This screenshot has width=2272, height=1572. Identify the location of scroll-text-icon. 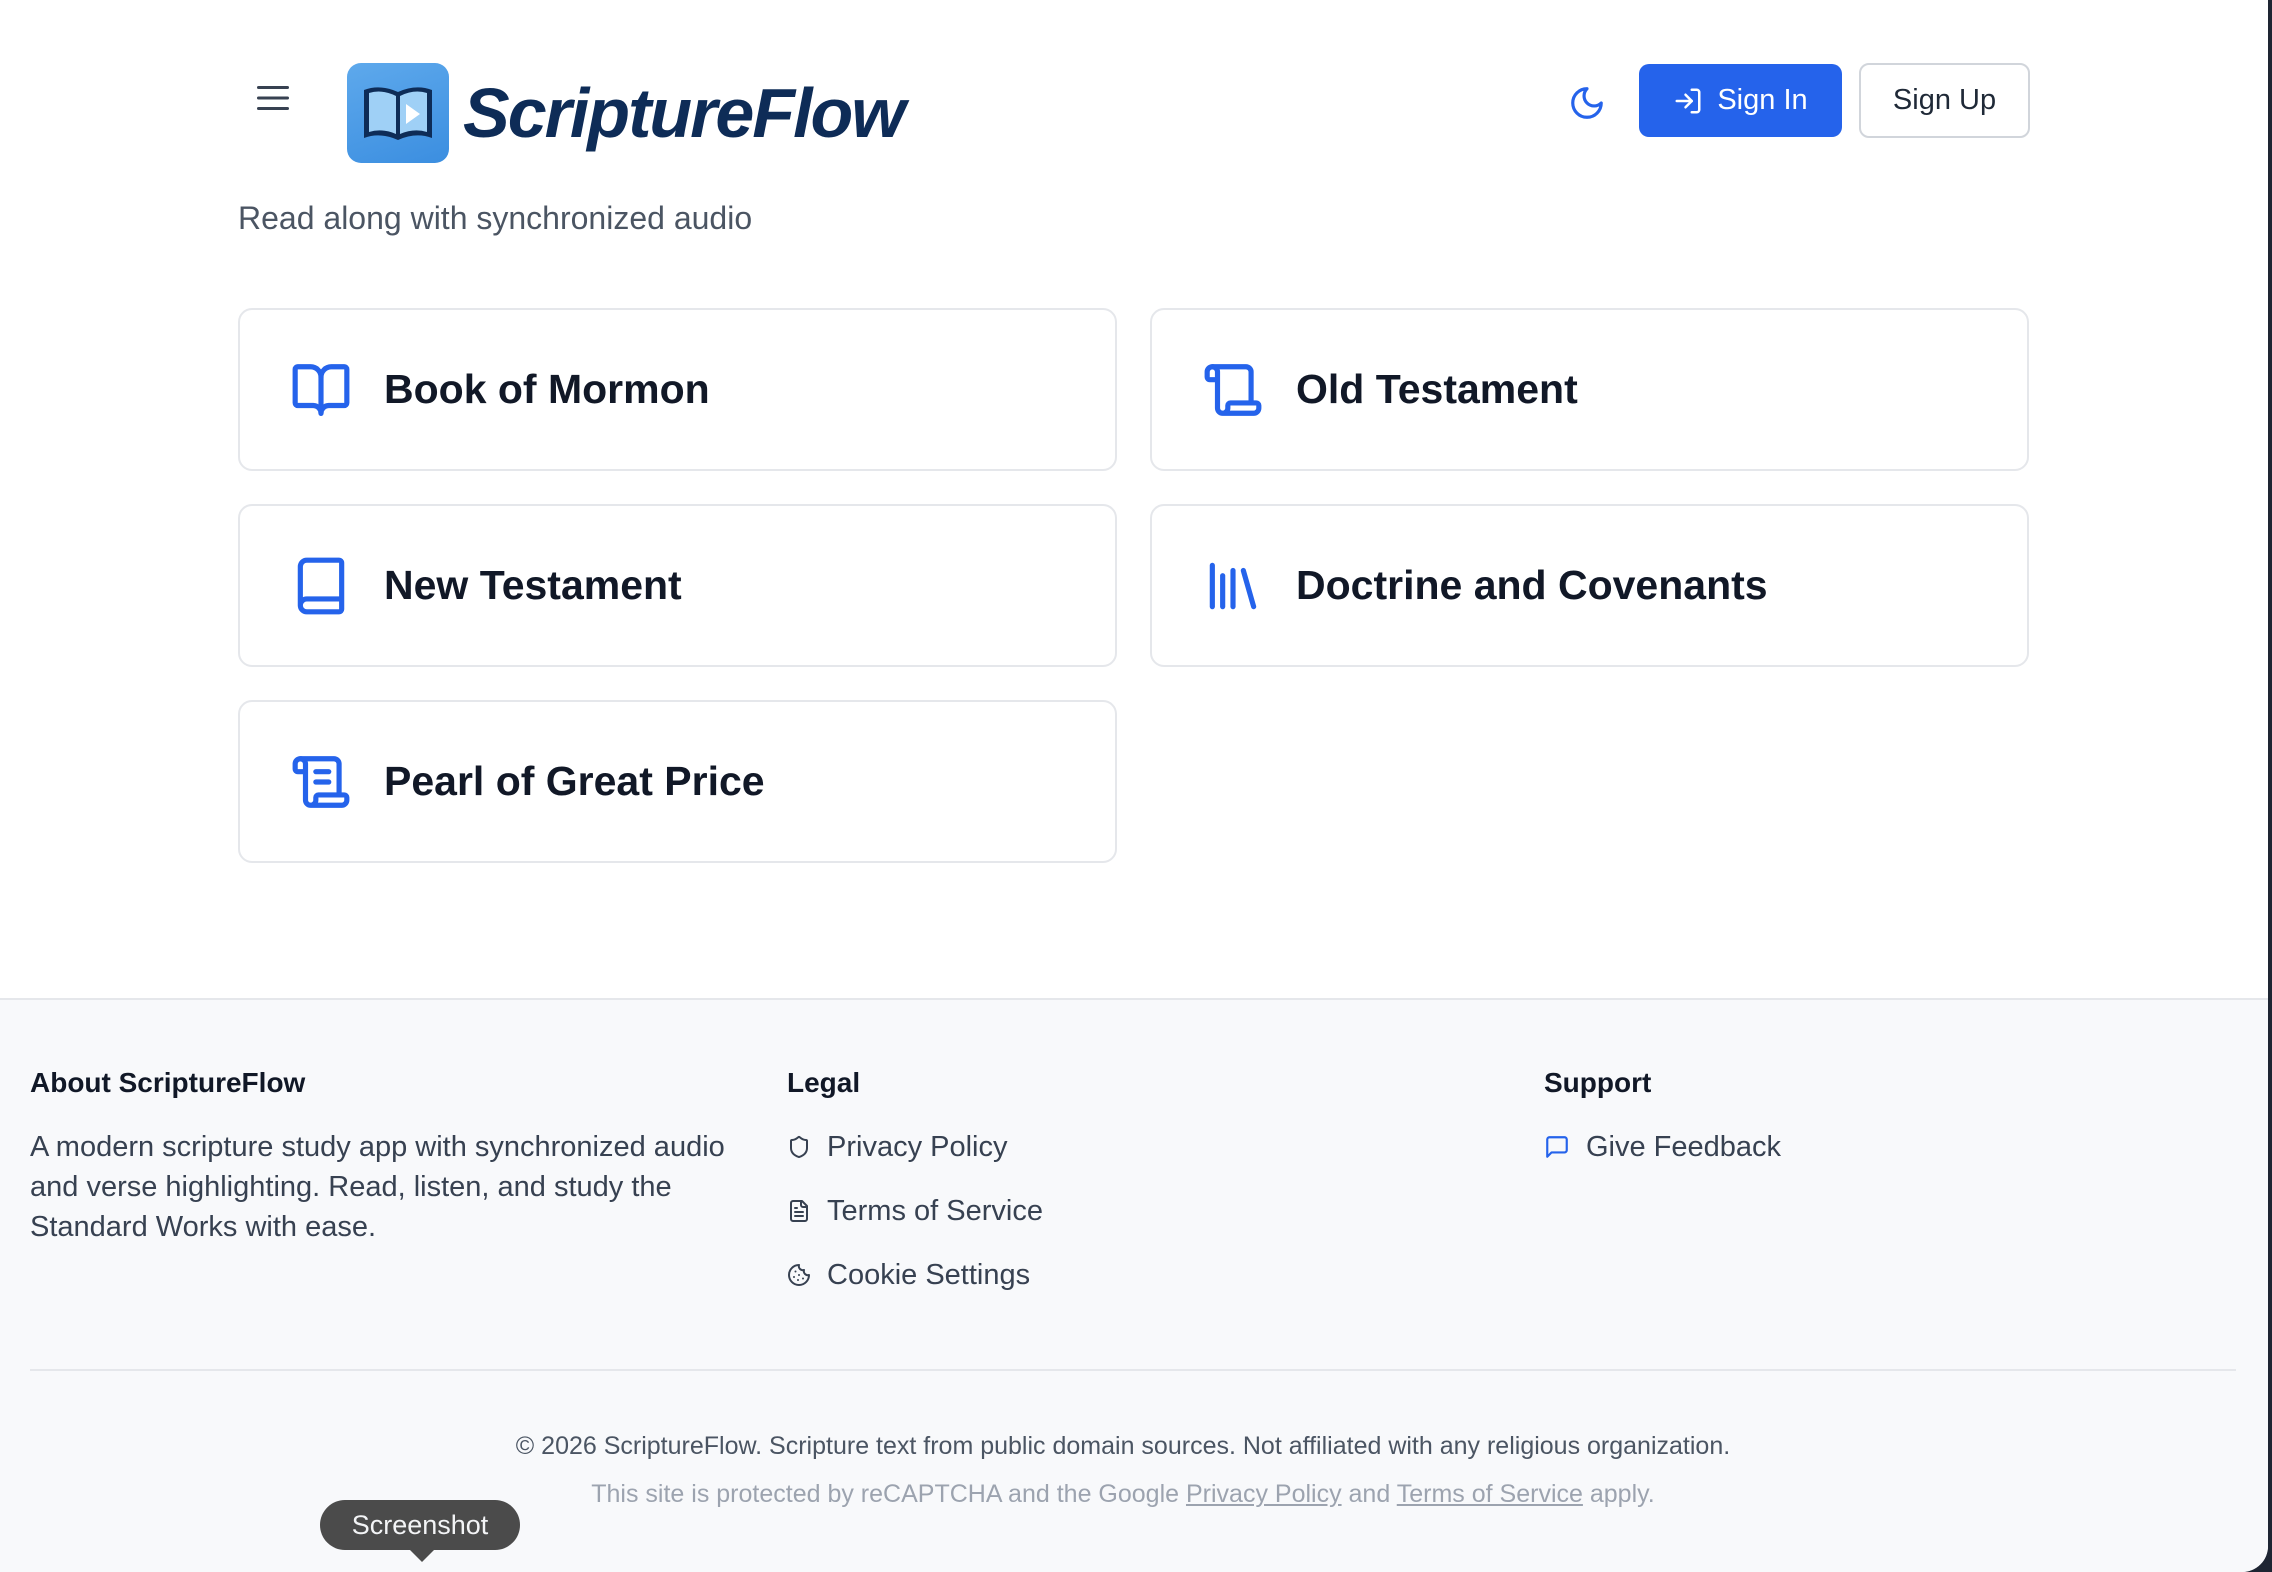
(321, 781).